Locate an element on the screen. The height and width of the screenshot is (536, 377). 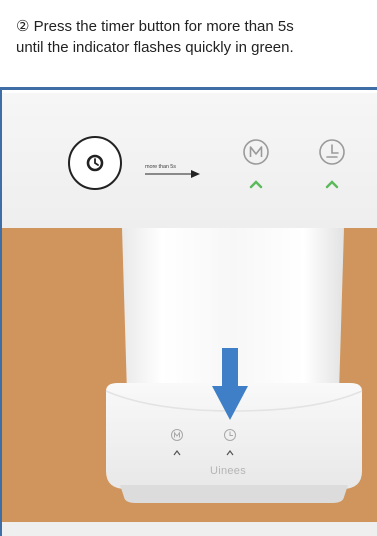
down-arrow-icon is located at coordinates (230, 384).